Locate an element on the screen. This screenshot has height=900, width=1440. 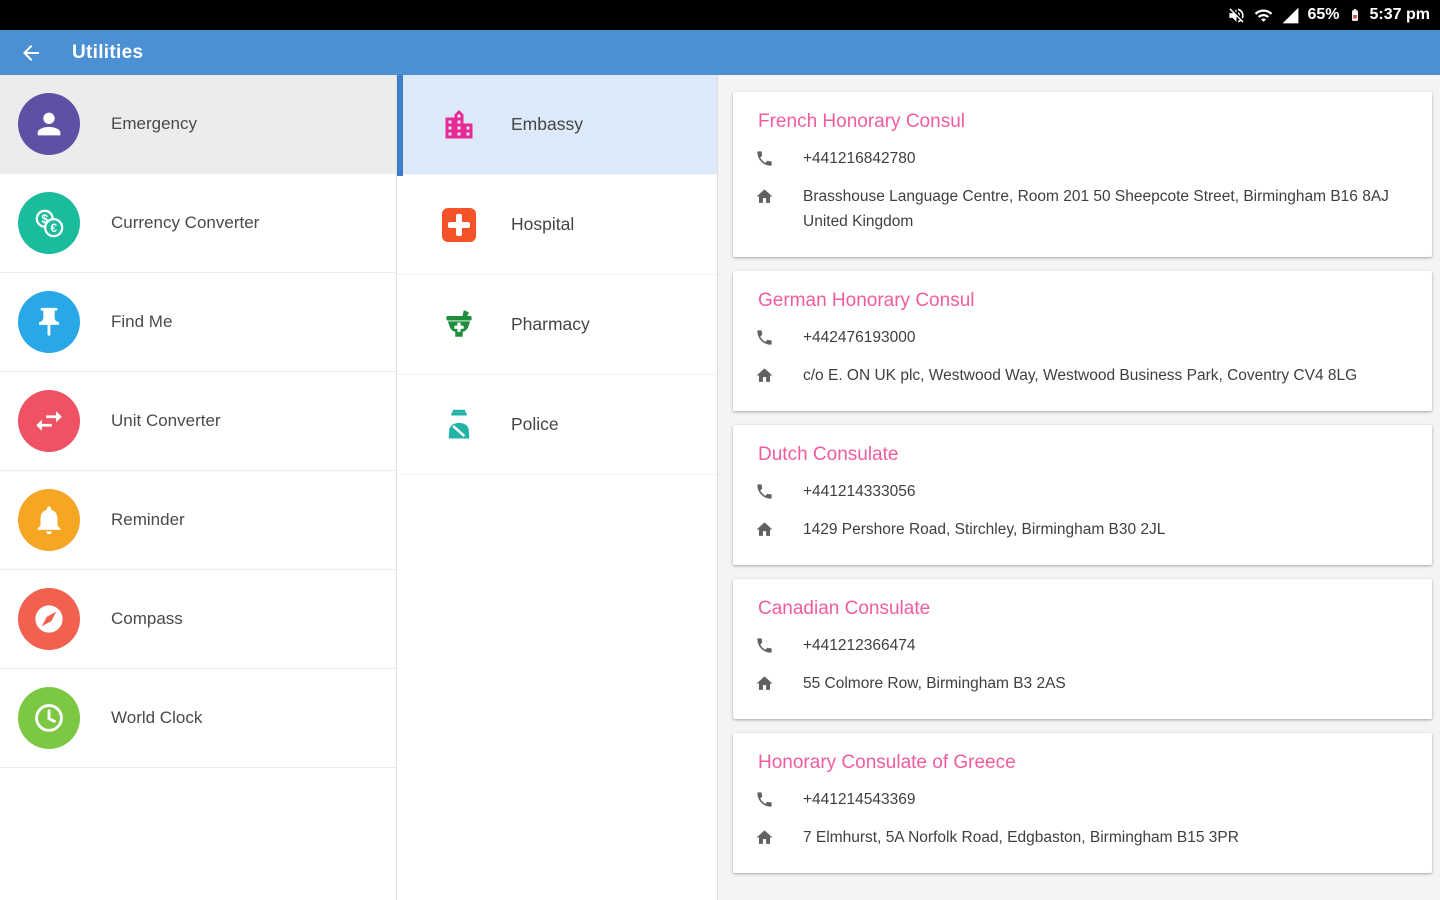
sidebar-item-label: Find Me is located at coordinates (142, 321).